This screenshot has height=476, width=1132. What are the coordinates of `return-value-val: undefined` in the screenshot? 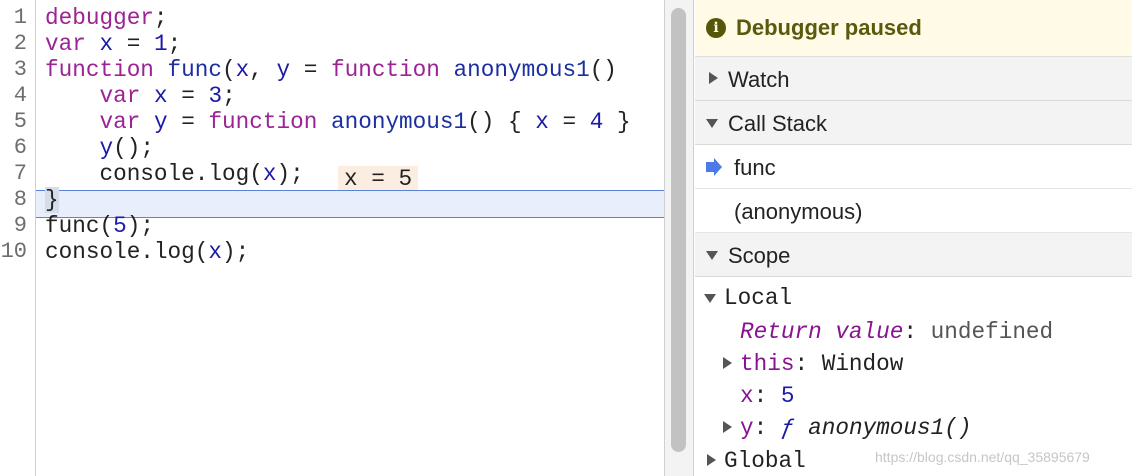 It's located at (992, 332).